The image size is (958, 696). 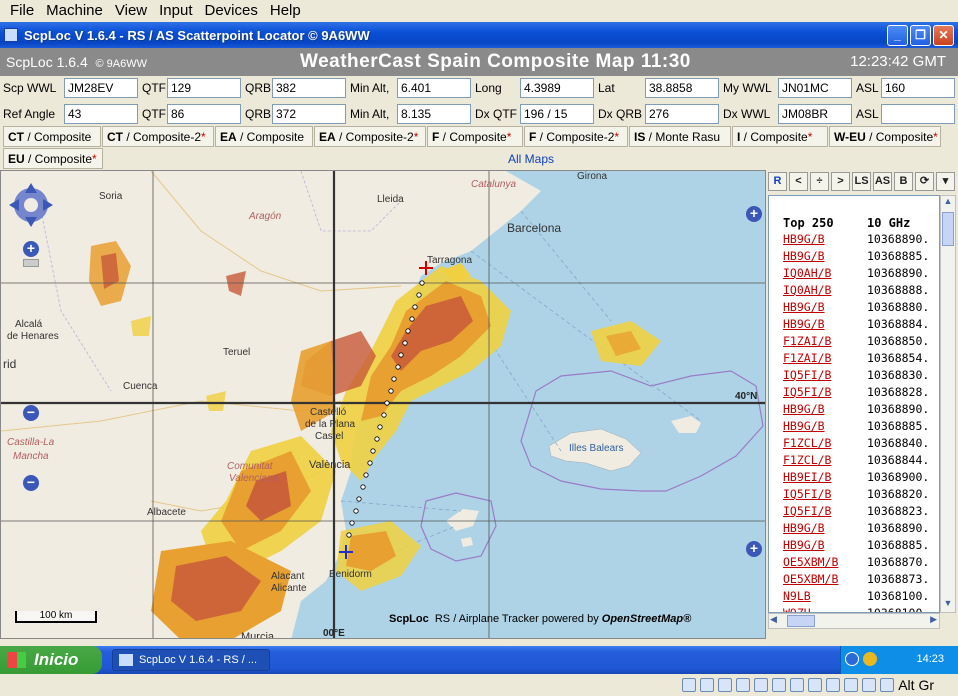 I want to click on tab-f-composite: F / Composite*, so click(x=475, y=136).